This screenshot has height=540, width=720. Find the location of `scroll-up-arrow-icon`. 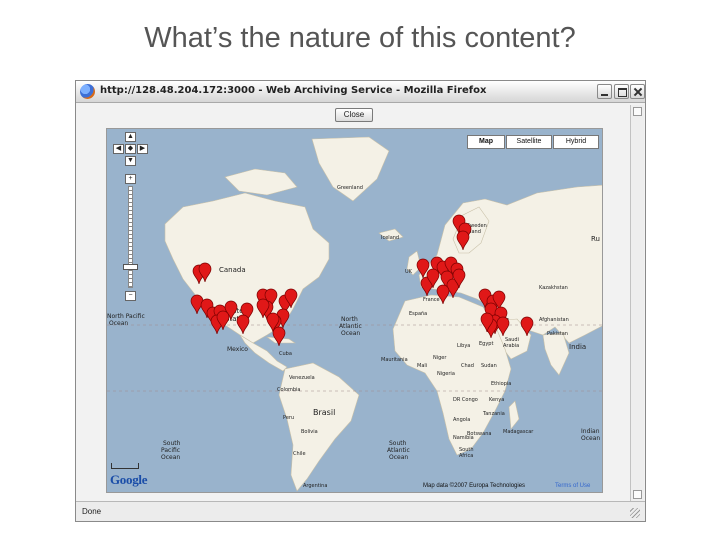

scroll-up-arrow-icon is located at coordinates (637, 111).